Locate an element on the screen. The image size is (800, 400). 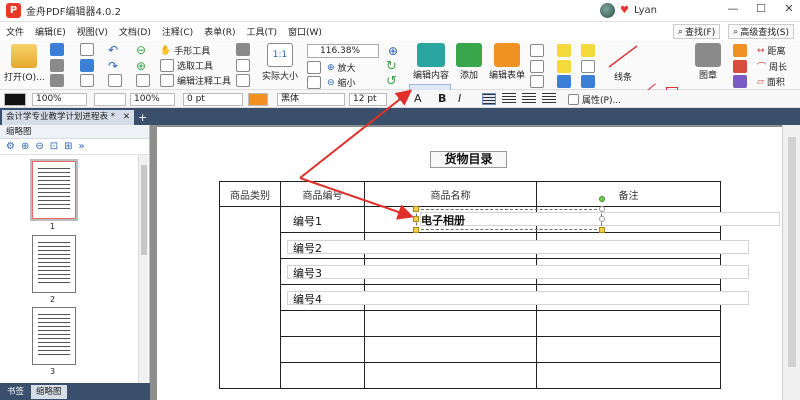
tutorial-arrows is located at coordinates (356, 154).